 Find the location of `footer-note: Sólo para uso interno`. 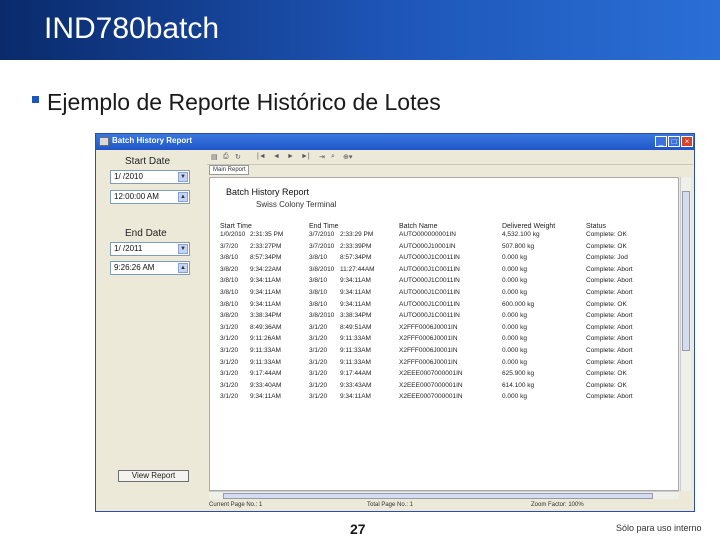

footer-note: Sólo para uso interno is located at coordinates (659, 528).